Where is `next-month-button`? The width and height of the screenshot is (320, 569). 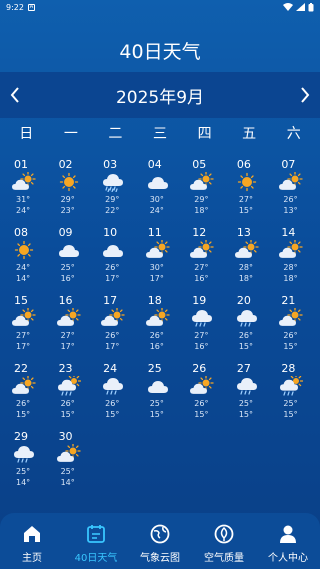
next-month-button is located at coordinates (305, 95).